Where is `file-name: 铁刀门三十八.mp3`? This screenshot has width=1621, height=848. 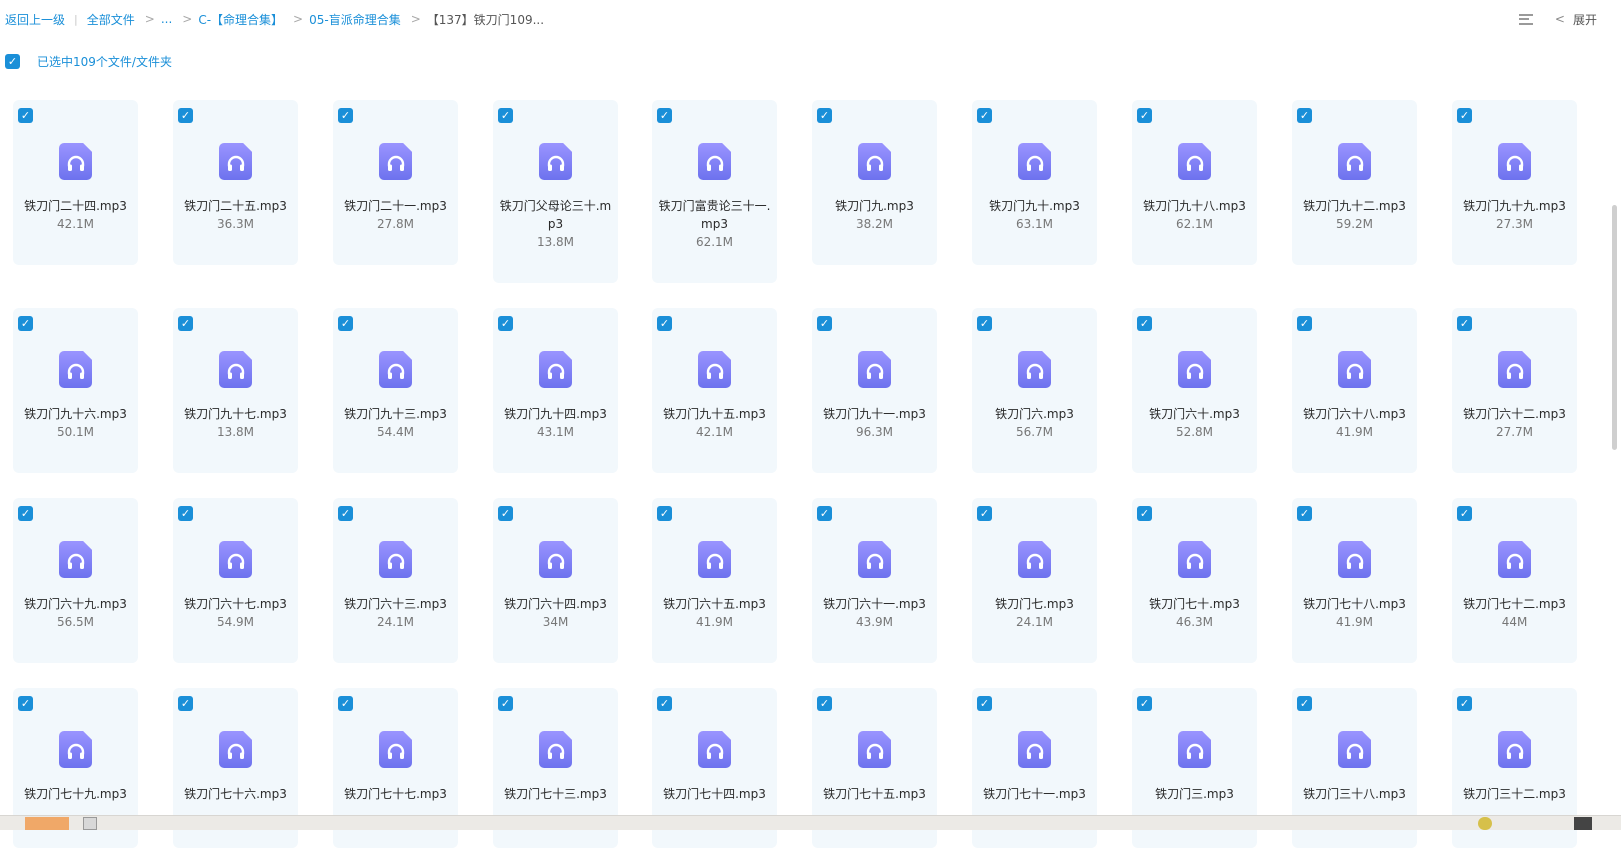
file-name: 铁刀门三十八.mp3 is located at coordinates (1354, 794).